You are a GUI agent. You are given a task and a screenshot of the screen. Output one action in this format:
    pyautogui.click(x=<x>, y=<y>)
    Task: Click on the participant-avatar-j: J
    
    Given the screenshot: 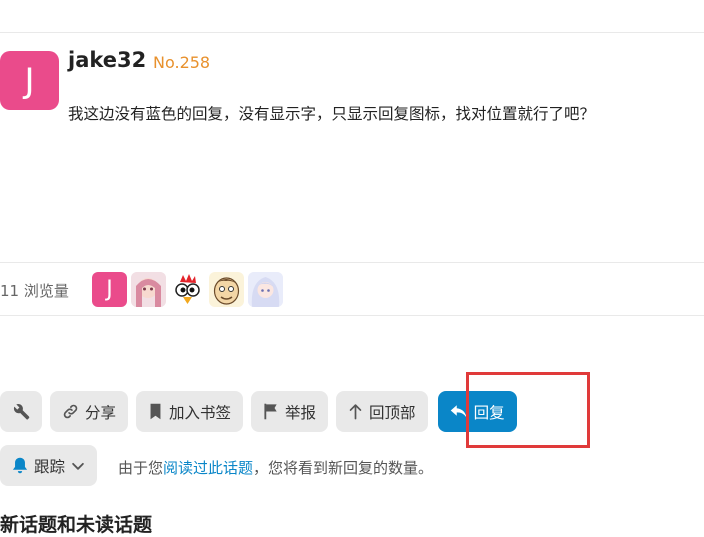 What is the action you would take?
    pyautogui.click(x=109, y=289)
    